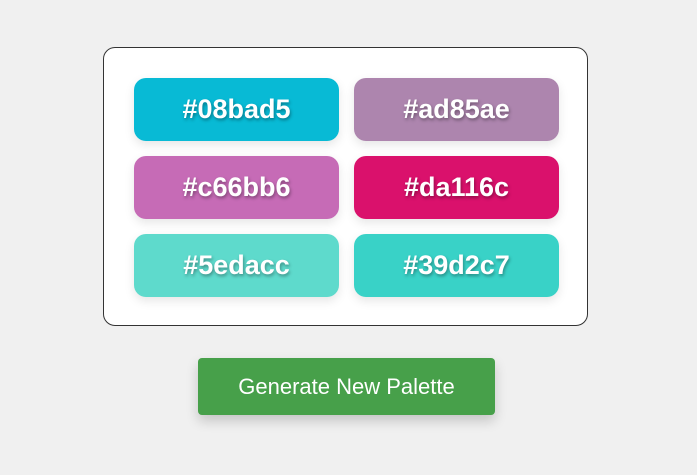 The image size is (697, 475). What do you see at coordinates (346, 386) in the screenshot?
I see `generate-palette-button: Generate New Palette` at bounding box center [346, 386].